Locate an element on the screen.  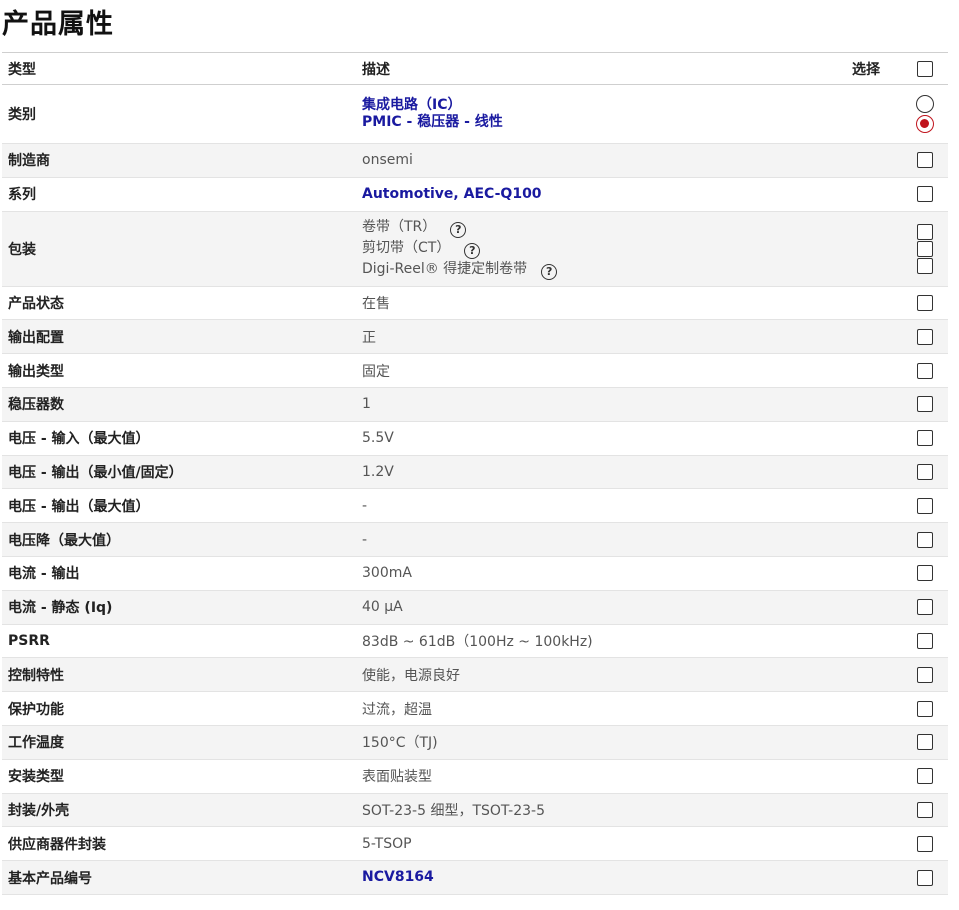
vout-min-checkbox is located at coordinates (925, 471).